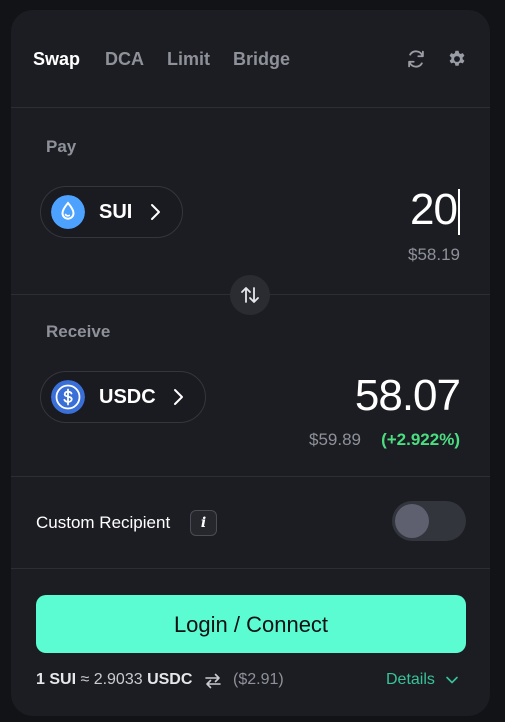 The width and height of the screenshot is (505, 722). I want to click on receive-usd-value: $59.89, so click(335, 439).